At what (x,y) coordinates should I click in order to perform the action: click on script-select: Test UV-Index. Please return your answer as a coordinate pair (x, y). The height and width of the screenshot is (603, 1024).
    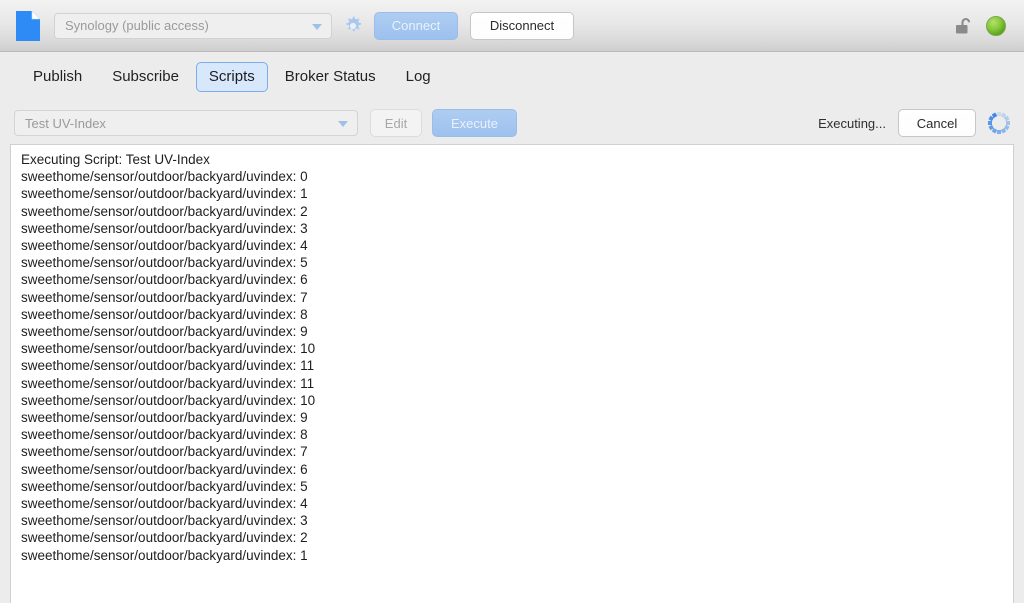
    Looking at the image, I should click on (186, 123).